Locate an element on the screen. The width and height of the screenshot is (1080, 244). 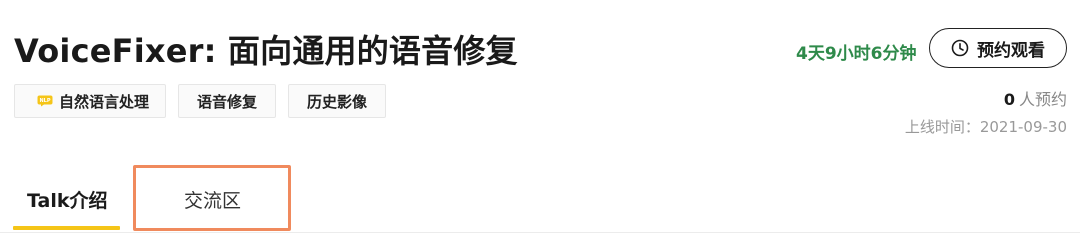
page-title: VoiceFixer: 面向通用的语音修复 is located at coordinates (266, 51).